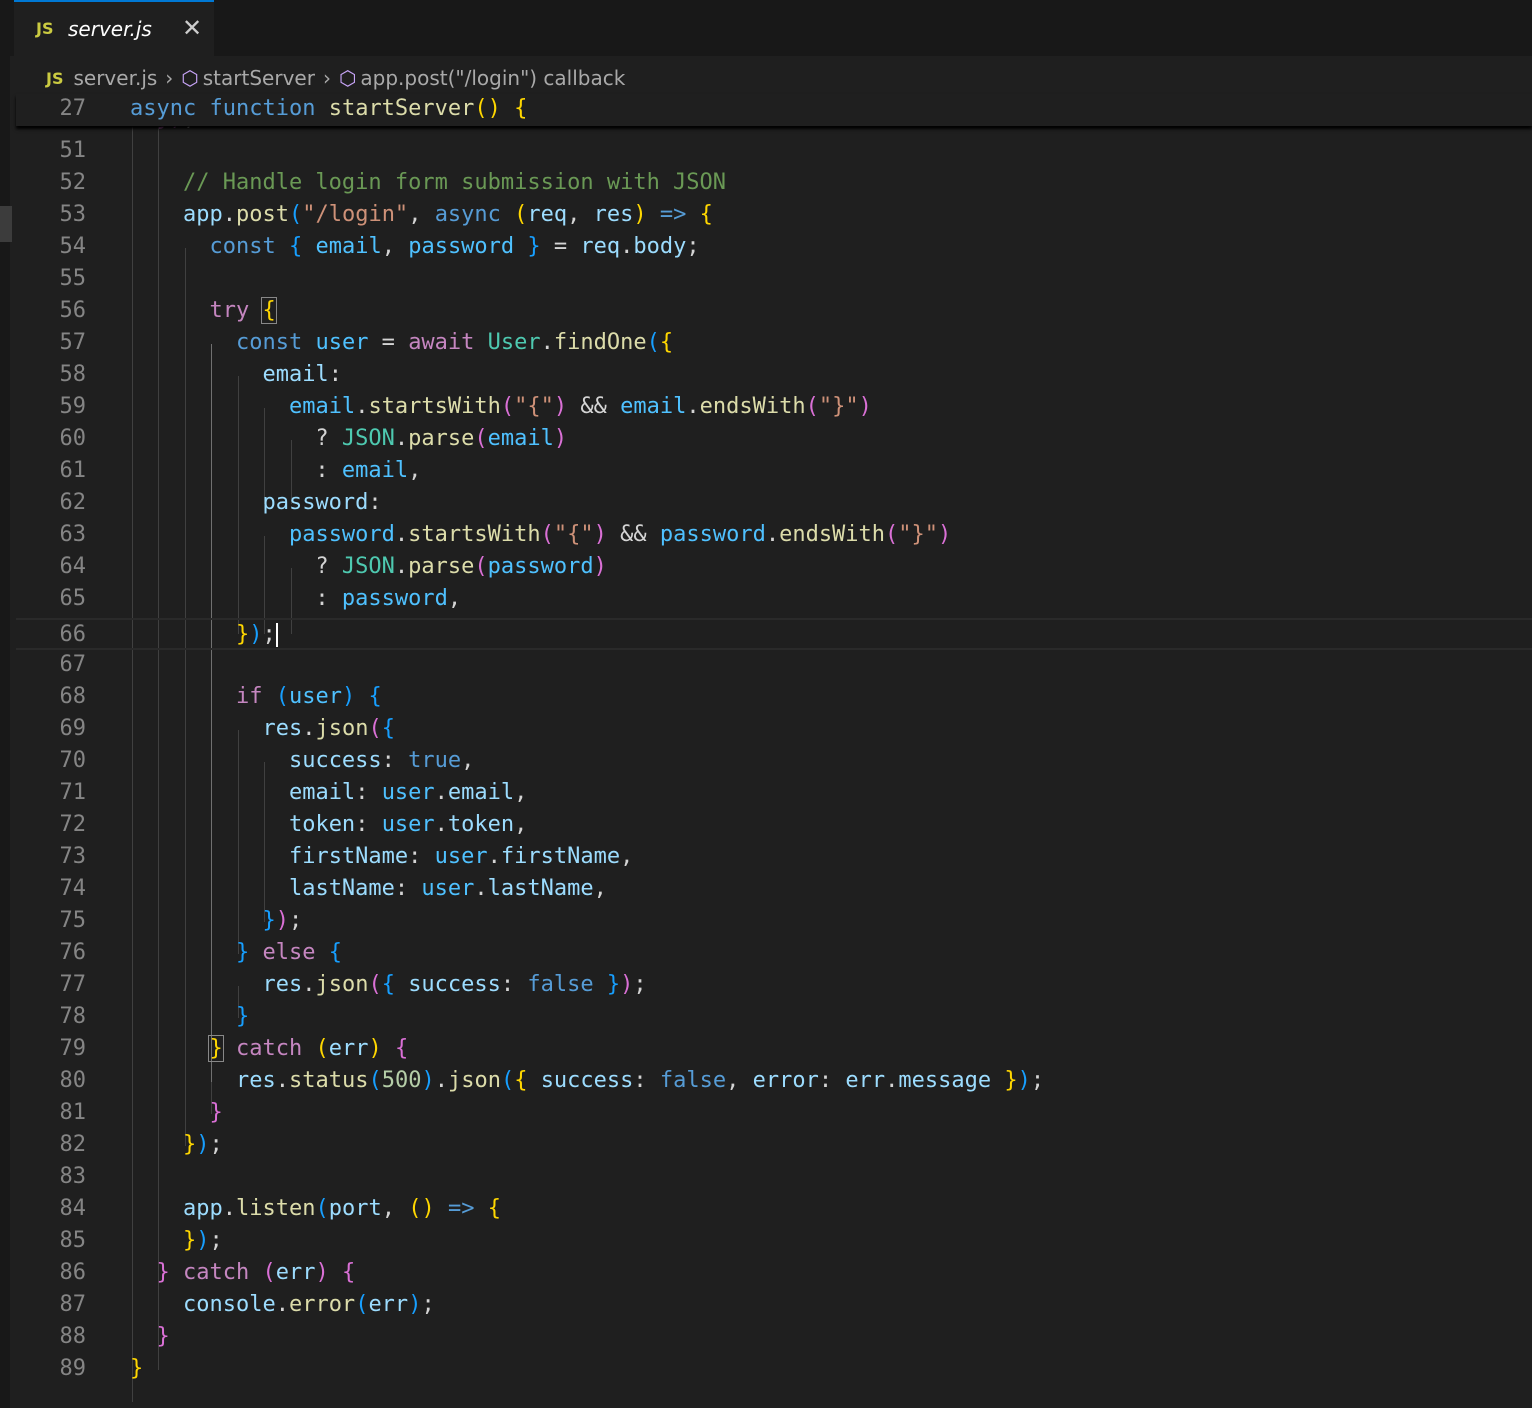 This screenshot has height=1408, width=1532. I want to click on code-line: 83, so click(774, 1178).